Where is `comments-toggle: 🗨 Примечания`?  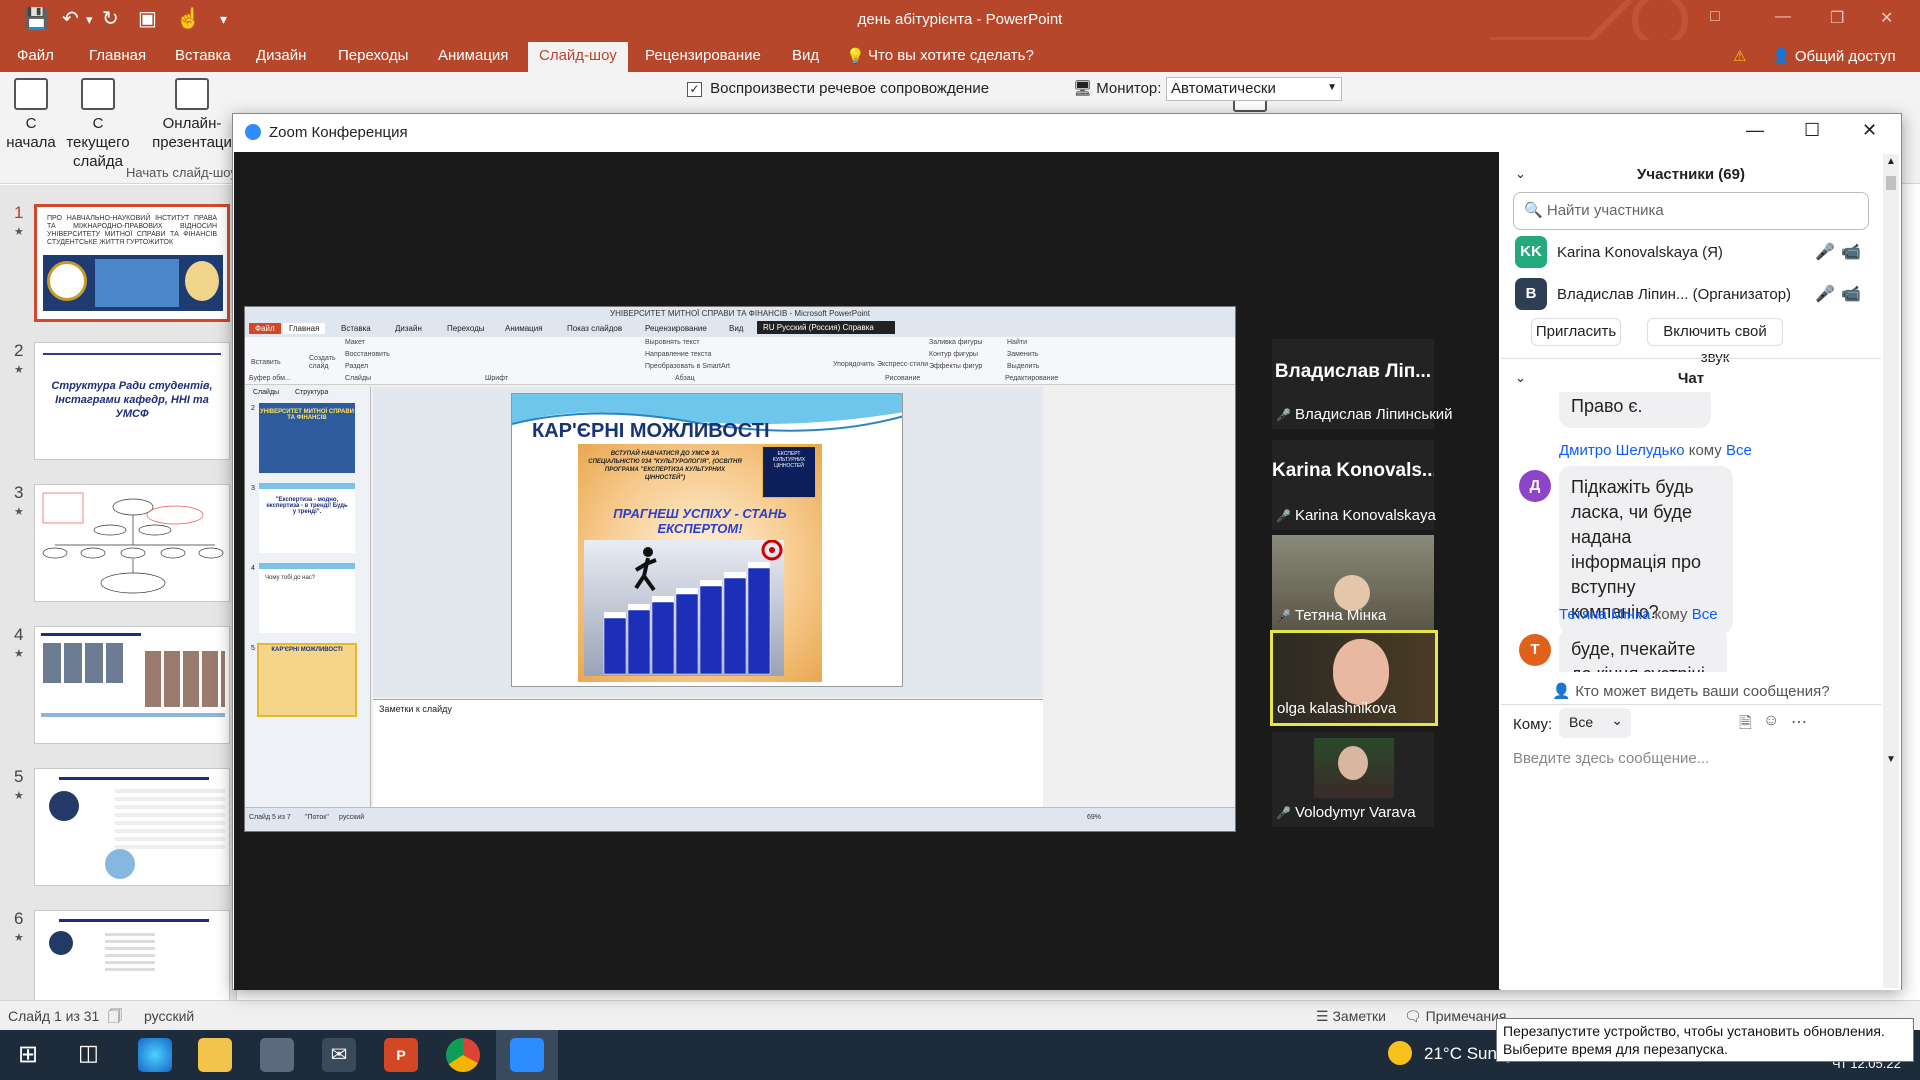
comments-toggle: 🗨 Примечания is located at coordinates (1455, 1016).